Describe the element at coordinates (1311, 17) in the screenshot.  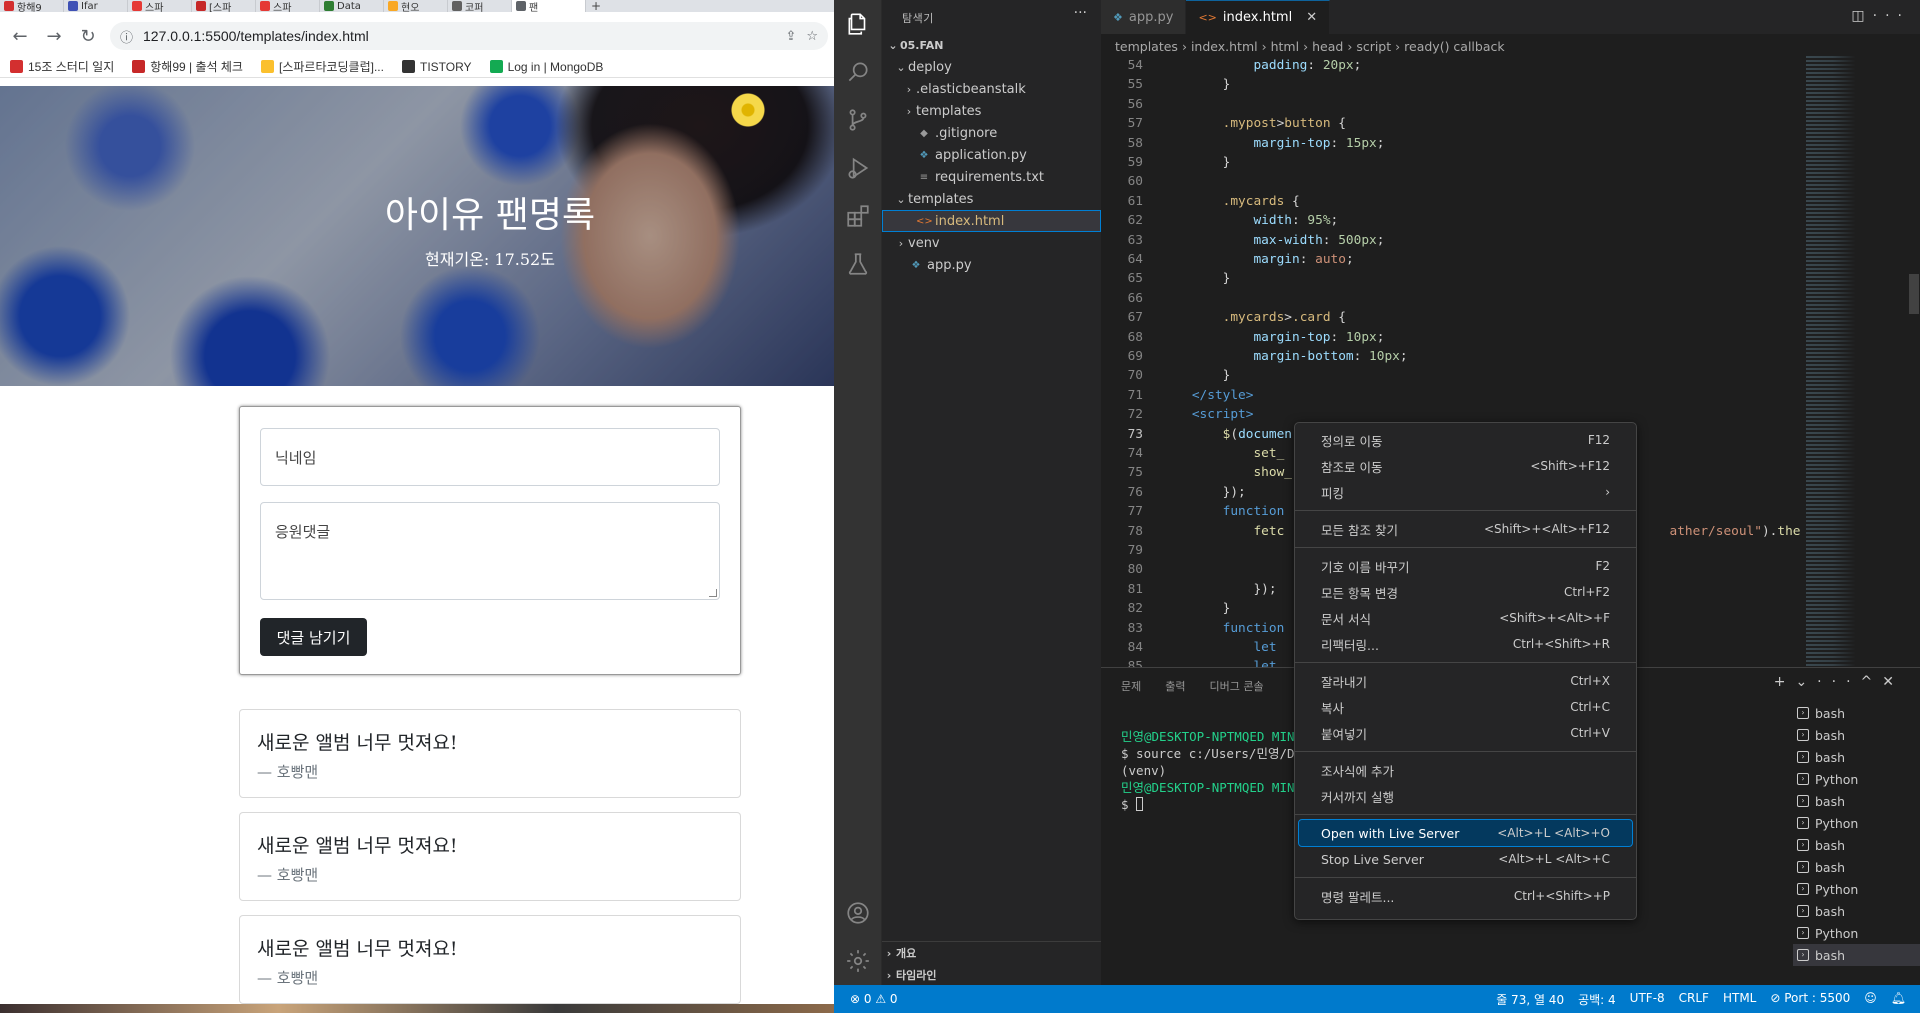
I see `close-tab-icon: ✕` at that location.